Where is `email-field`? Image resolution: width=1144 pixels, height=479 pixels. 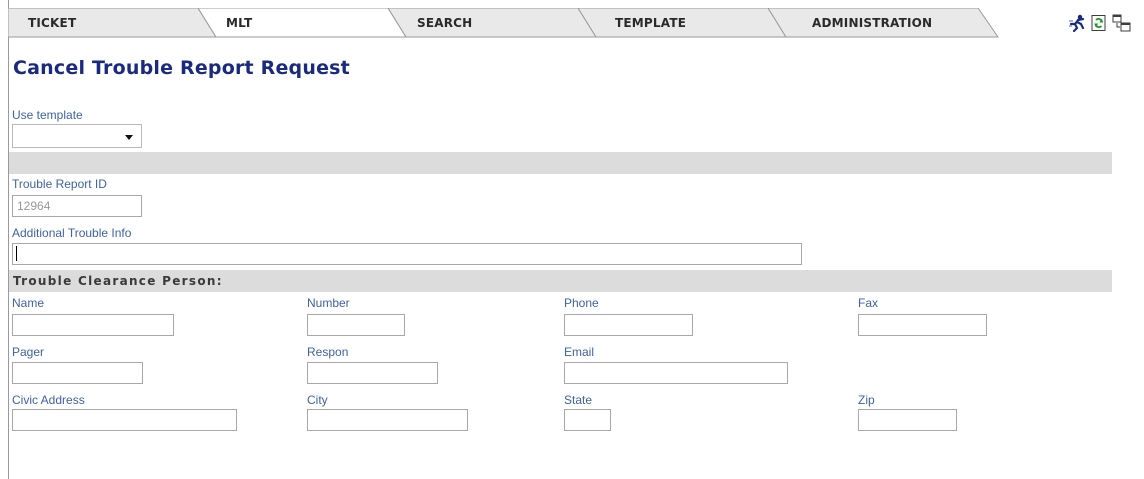 email-field is located at coordinates (676, 373).